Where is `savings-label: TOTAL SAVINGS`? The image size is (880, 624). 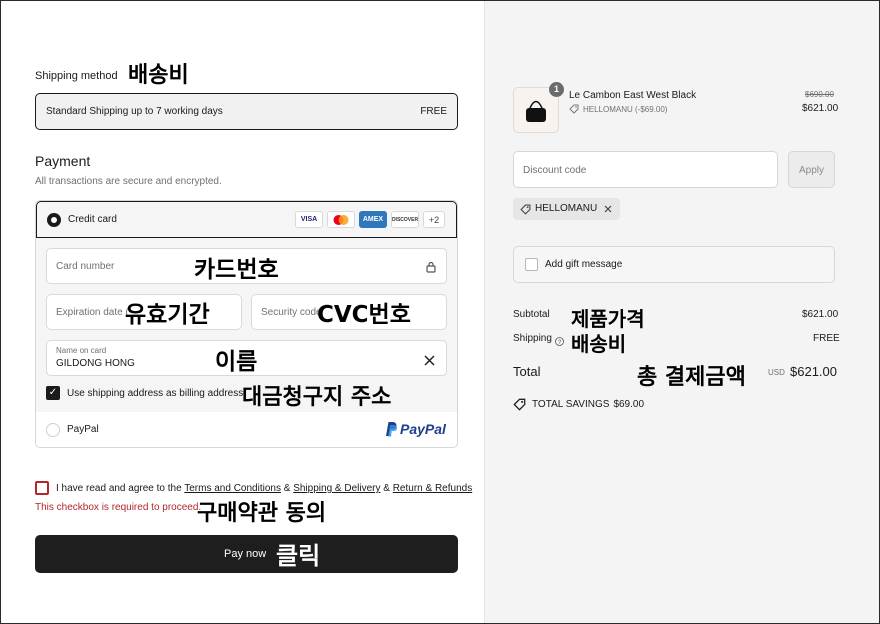 savings-label: TOTAL SAVINGS is located at coordinates (571, 404).